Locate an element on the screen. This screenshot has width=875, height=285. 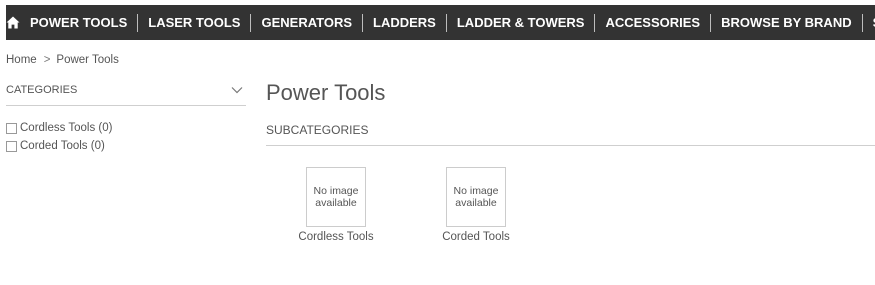
nav-item-browse-by-brand: BROWSE BY BRAND is located at coordinates (786, 22).